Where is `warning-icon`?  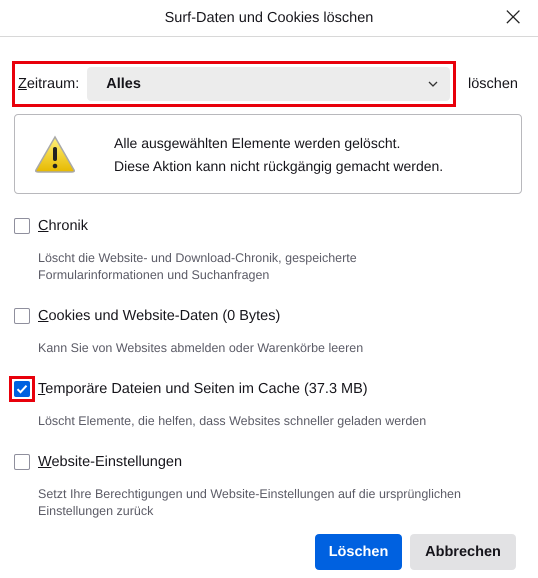 warning-icon is located at coordinates (55, 154).